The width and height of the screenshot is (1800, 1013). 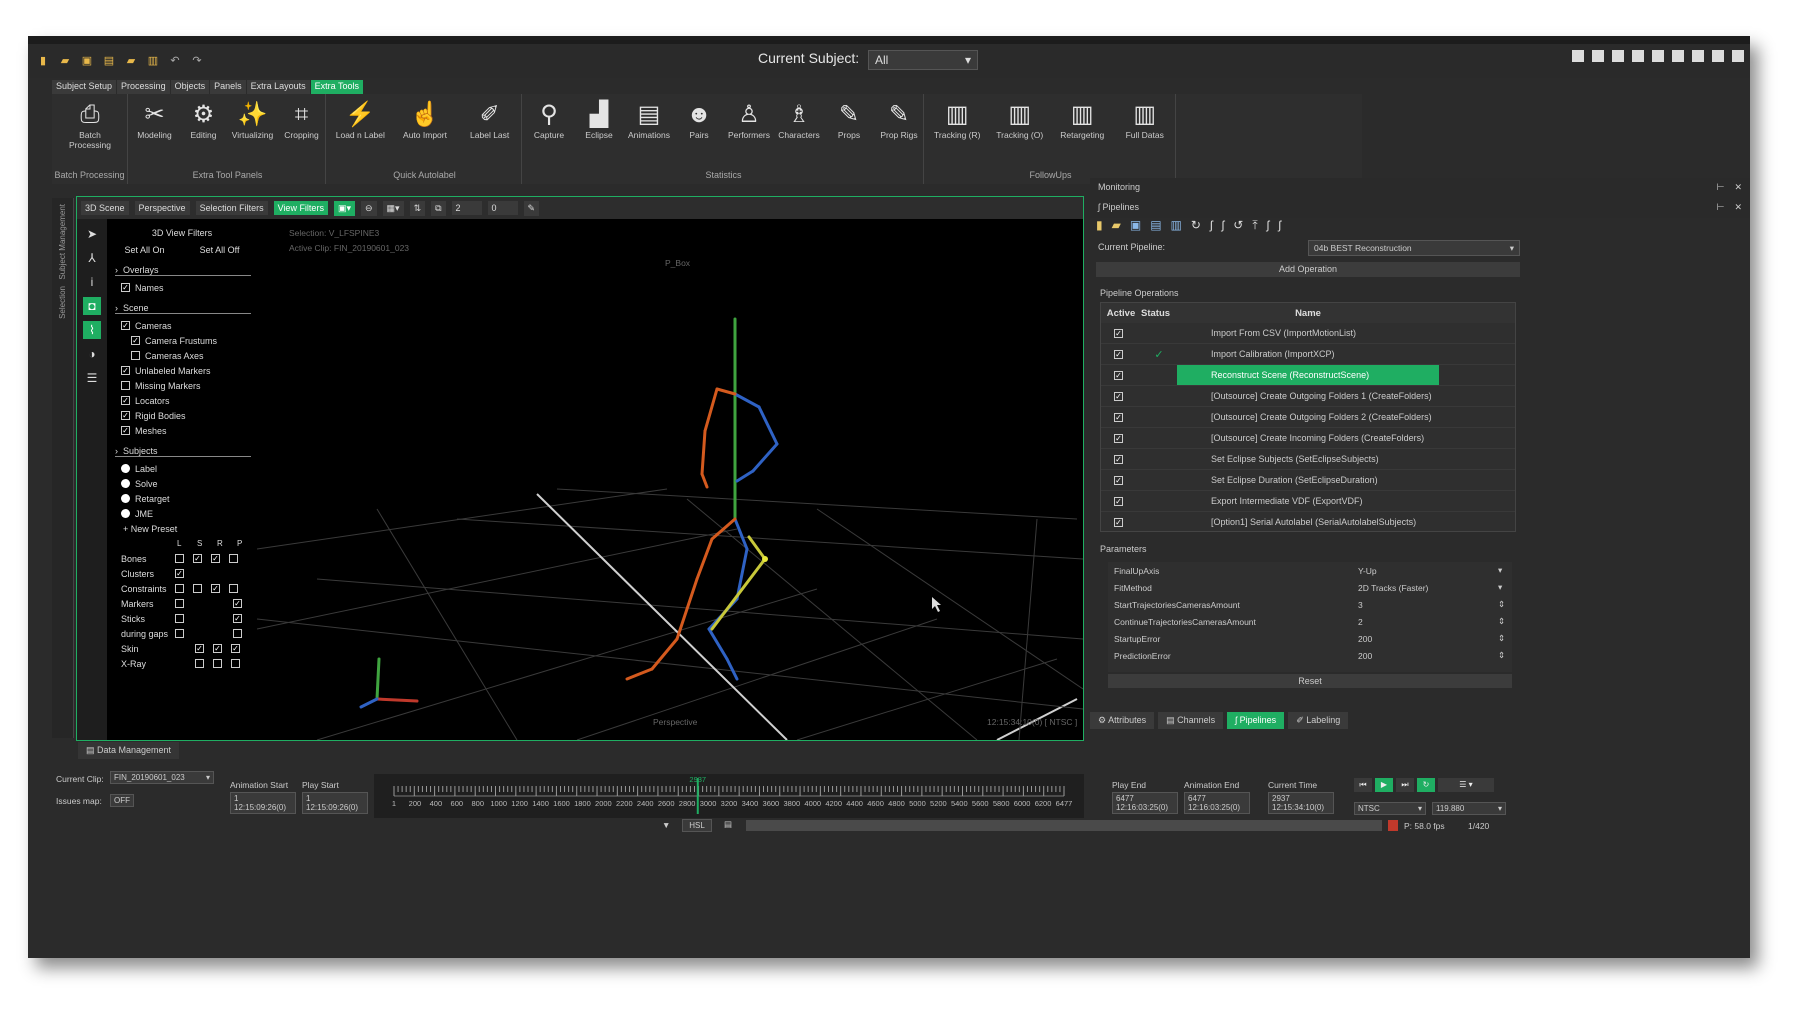 I want to click on set-all-off-button: Set All Off, so click(x=220, y=250).